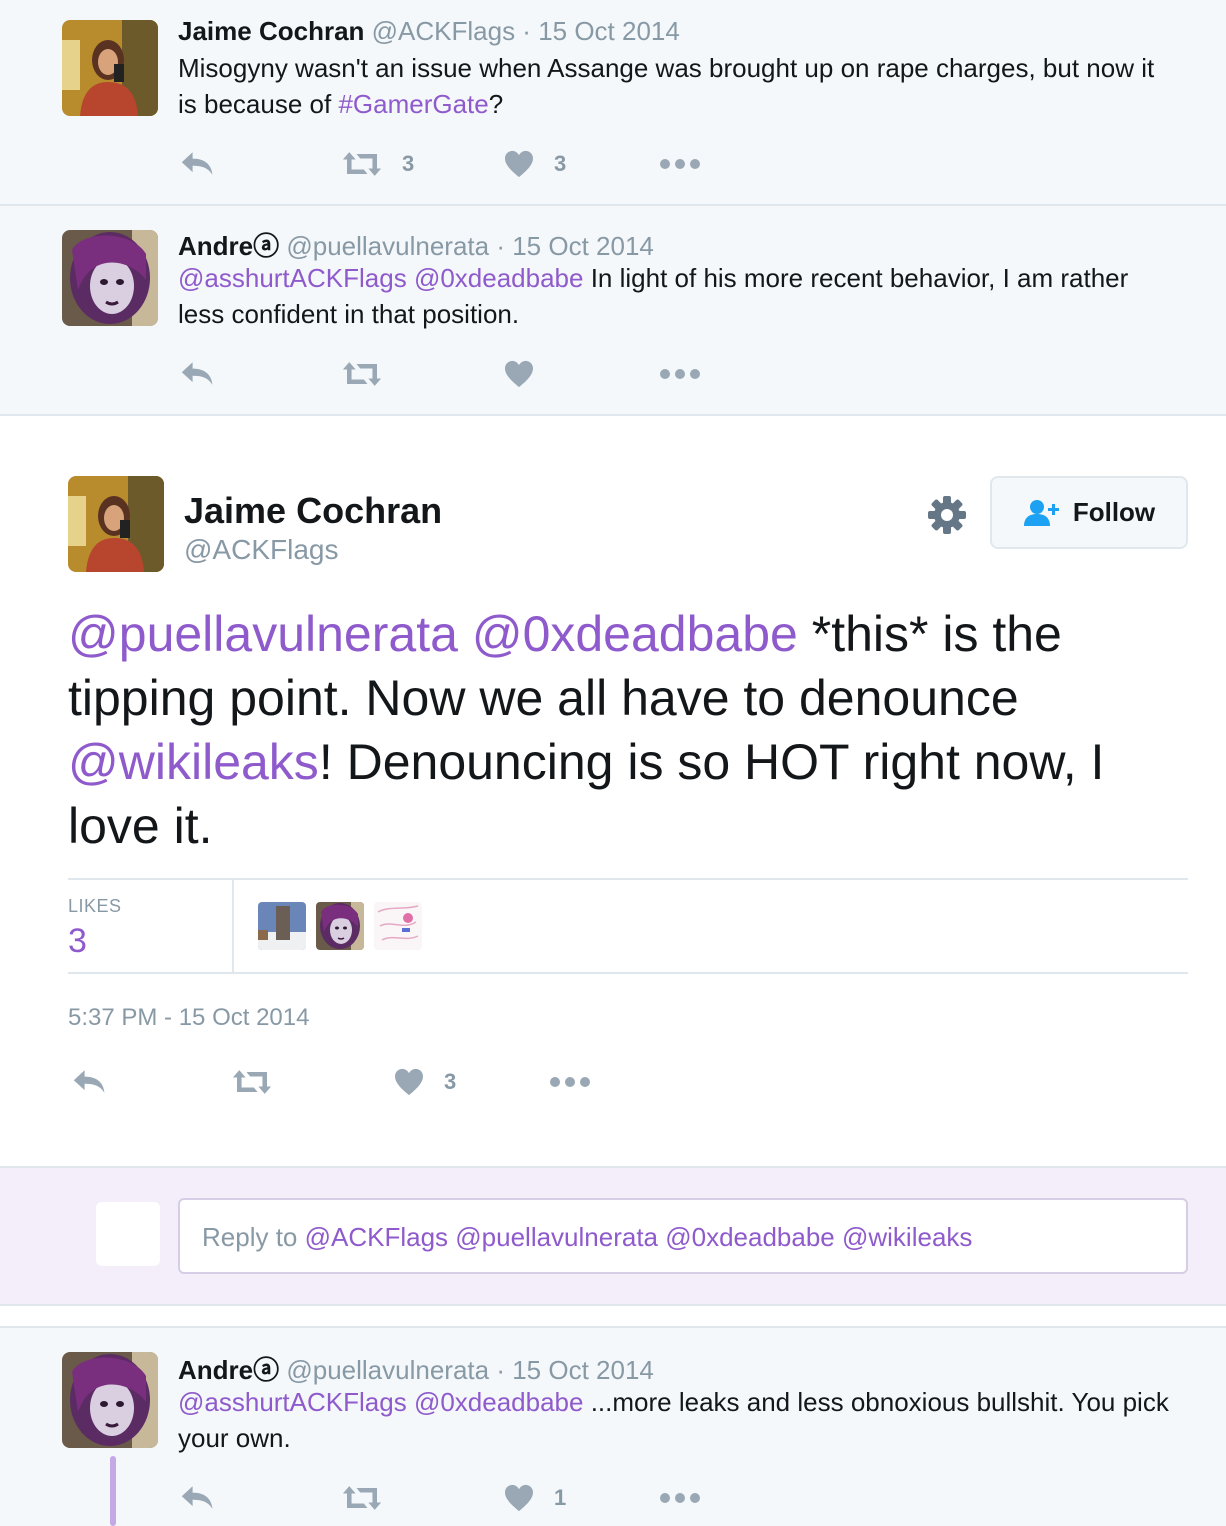  I want to click on stats-divider, so click(233, 926).